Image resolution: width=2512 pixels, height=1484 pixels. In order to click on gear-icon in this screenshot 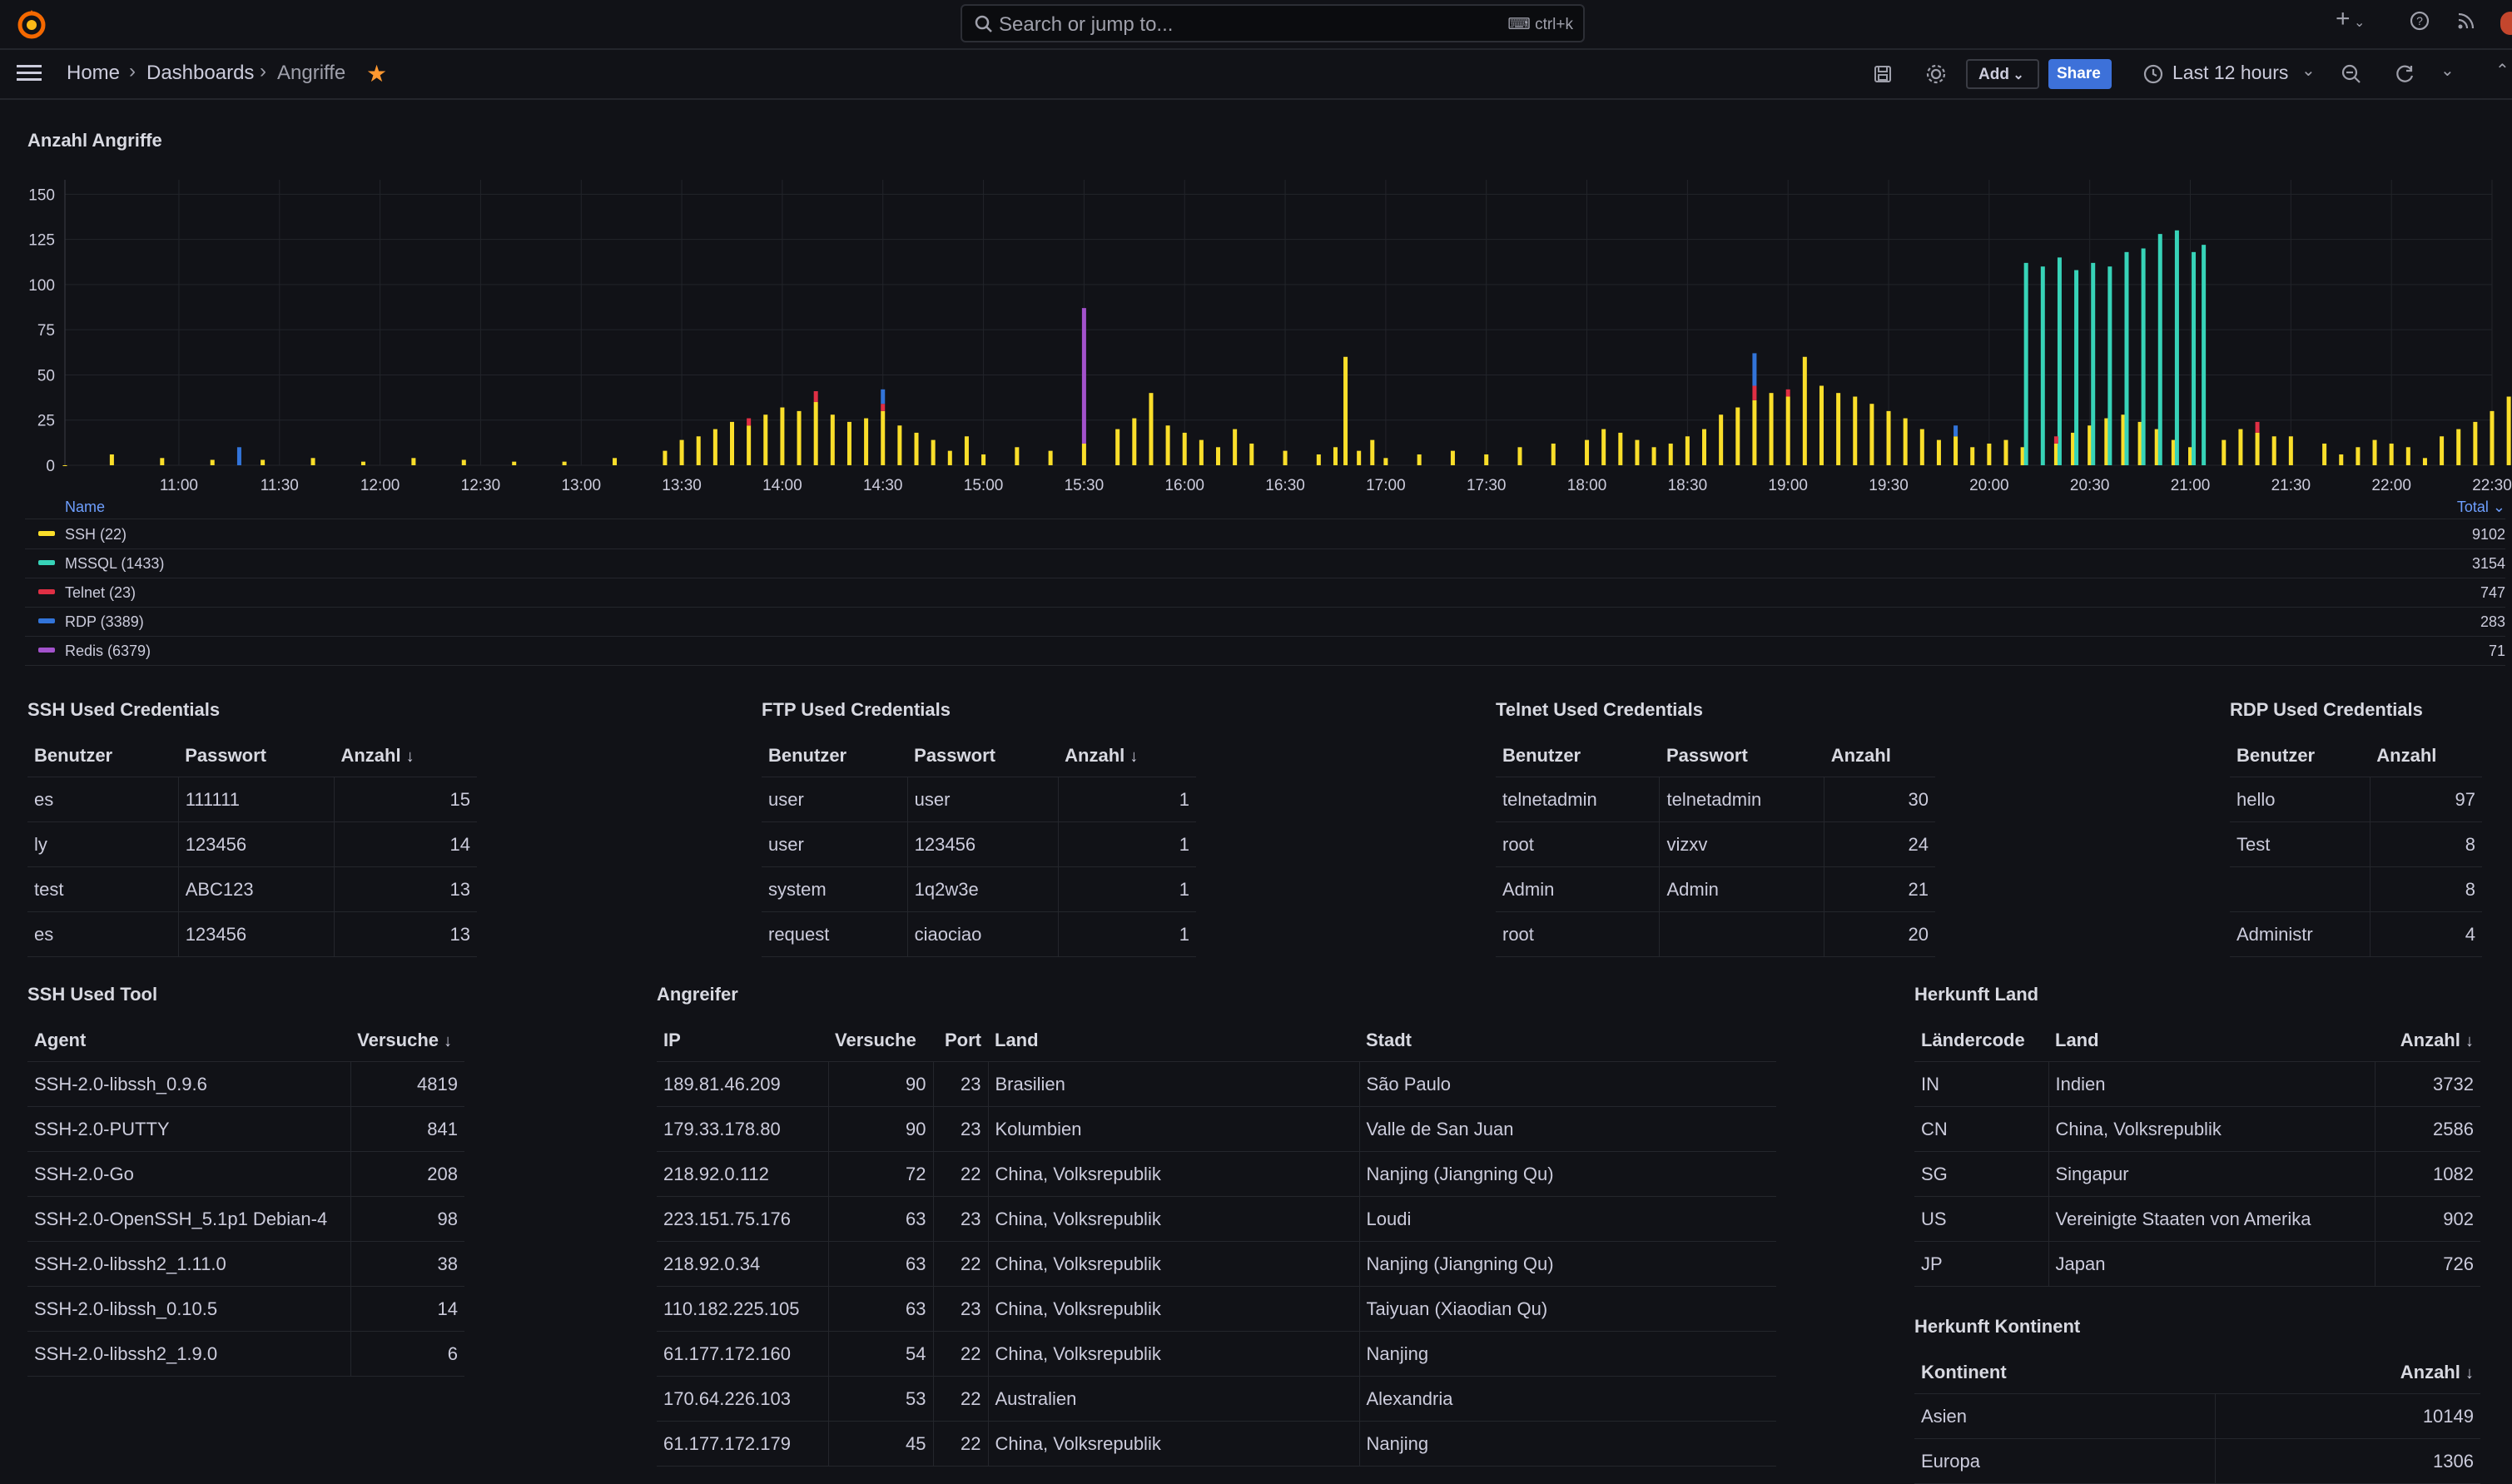, I will do `click(1936, 74)`.